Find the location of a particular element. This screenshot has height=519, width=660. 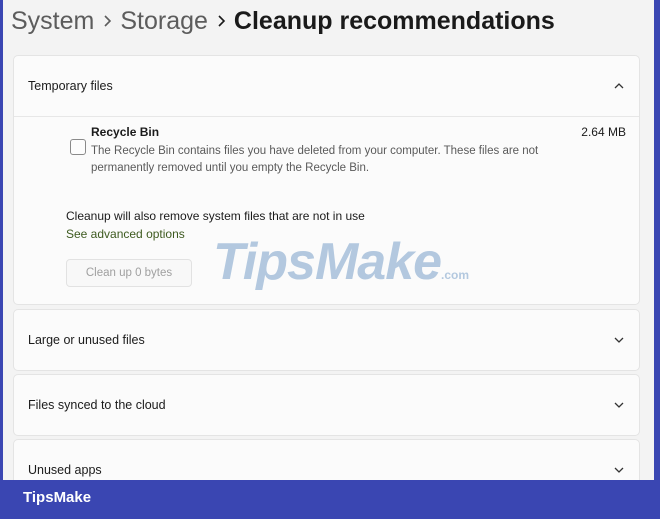

breadcrumb-storage: Storage is located at coordinates (164, 21).